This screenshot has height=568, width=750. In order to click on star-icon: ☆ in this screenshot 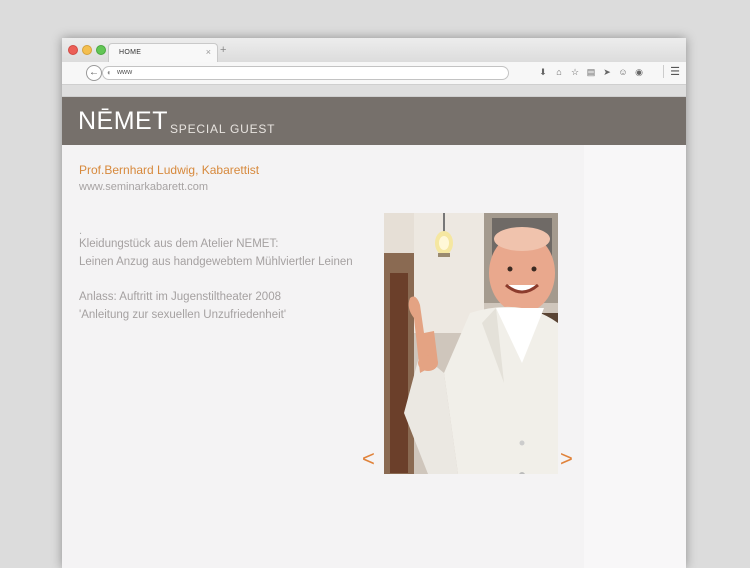, I will do `click(575, 72)`.